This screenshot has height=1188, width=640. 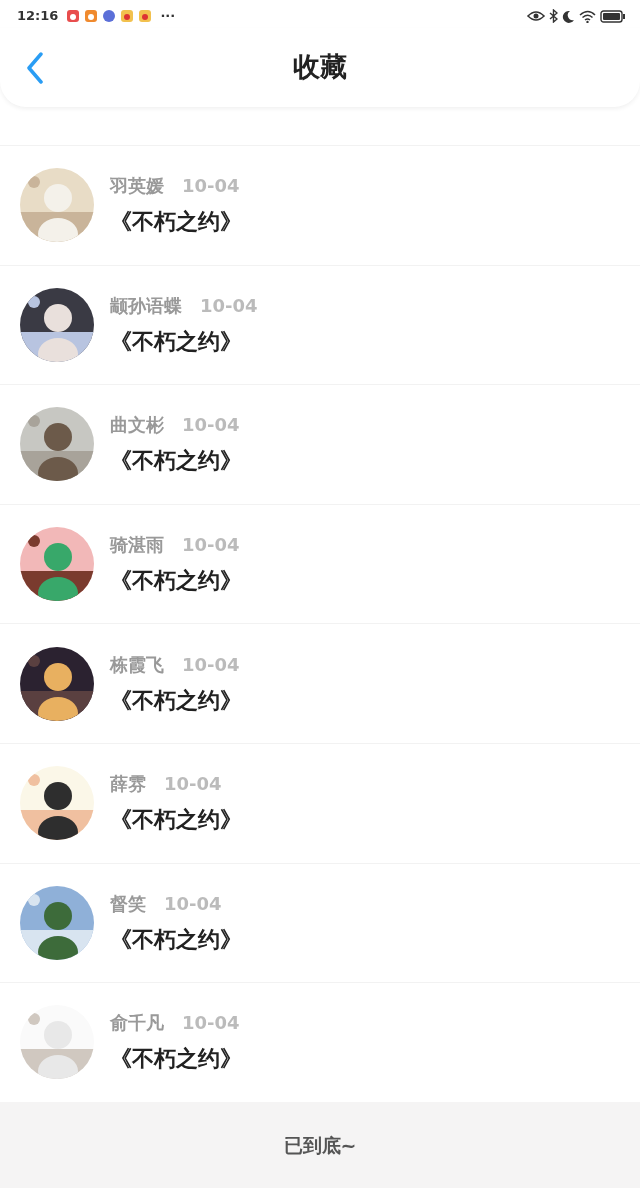 What do you see at coordinates (137, 664) in the screenshot?
I see `user-name: 栋霞飞` at bounding box center [137, 664].